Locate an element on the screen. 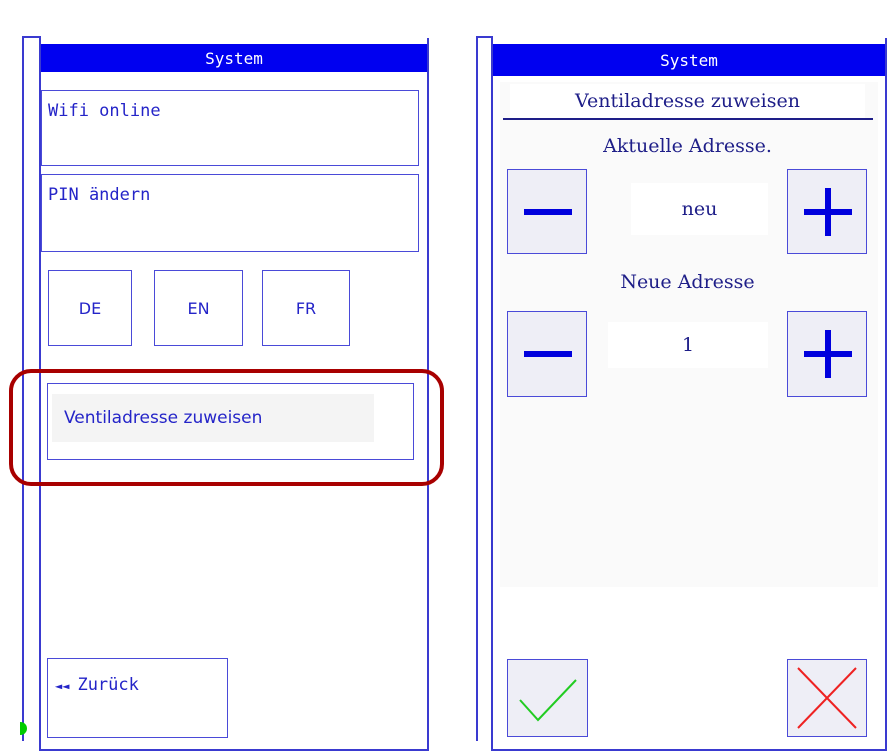  language-de-button: DE is located at coordinates (90, 308).